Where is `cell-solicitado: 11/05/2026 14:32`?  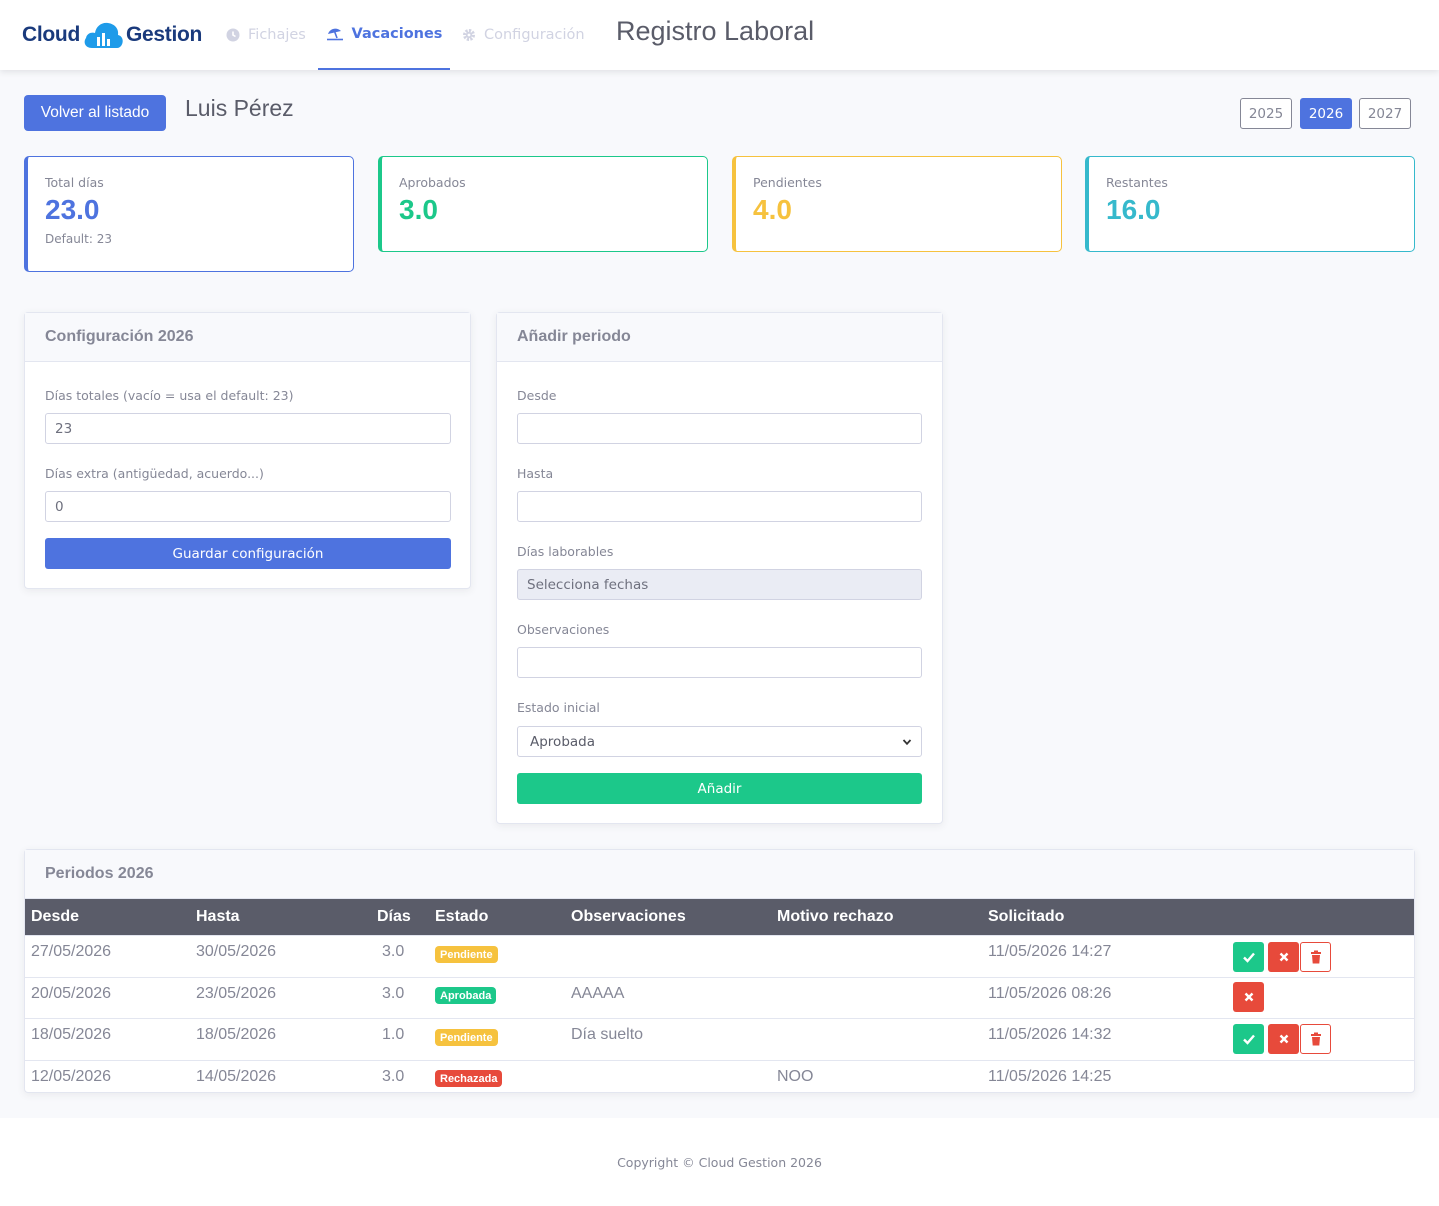 cell-solicitado: 11/05/2026 14:32 is located at coordinates (1050, 1034).